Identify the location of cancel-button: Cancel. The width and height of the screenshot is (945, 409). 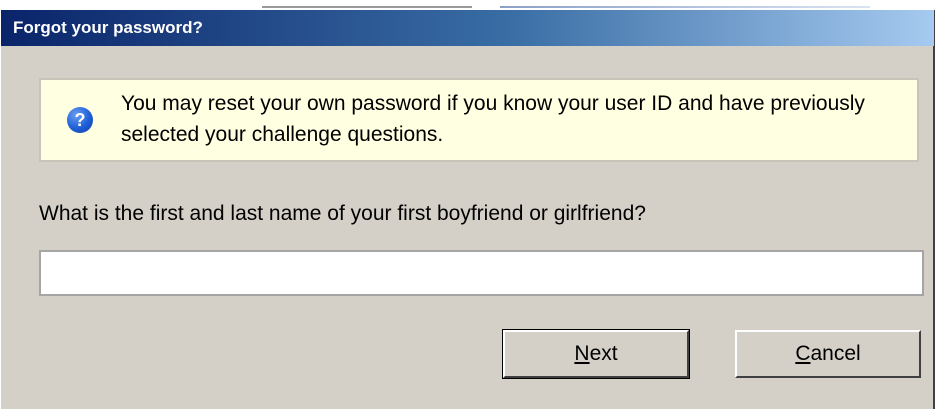
(828, 354).